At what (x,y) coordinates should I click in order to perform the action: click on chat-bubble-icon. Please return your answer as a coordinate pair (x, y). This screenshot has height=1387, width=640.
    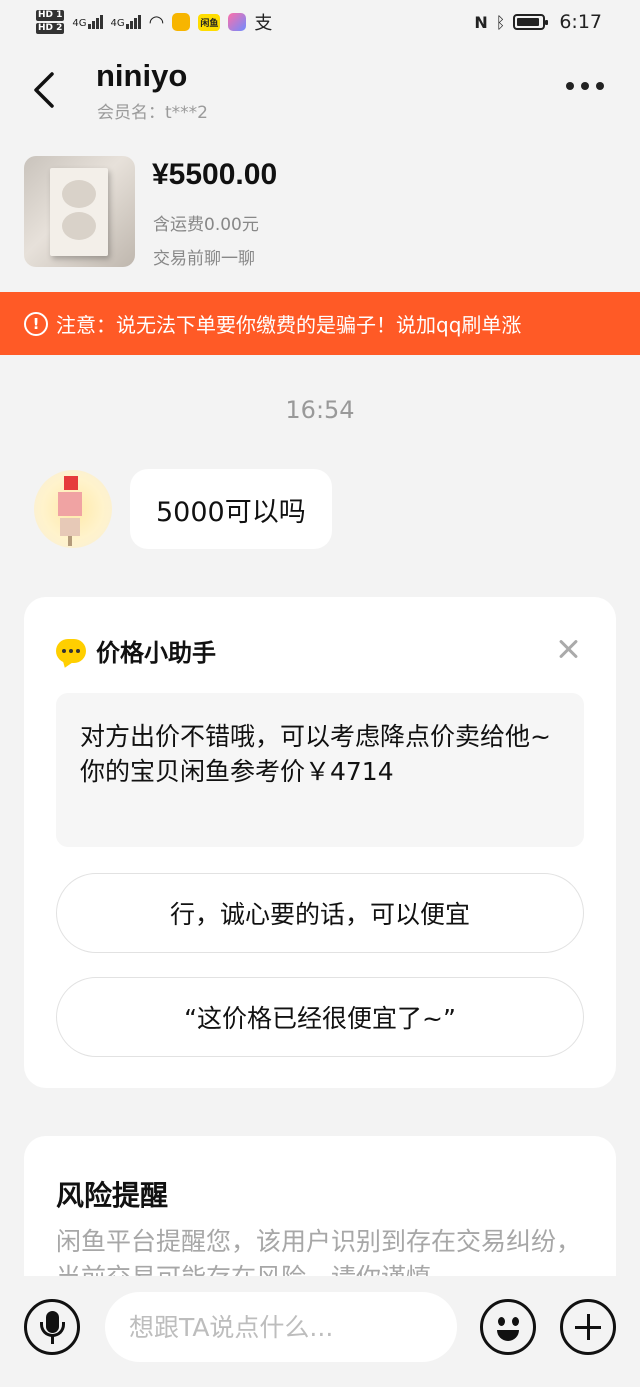
    Looking at the image, I should click on (71, 650).